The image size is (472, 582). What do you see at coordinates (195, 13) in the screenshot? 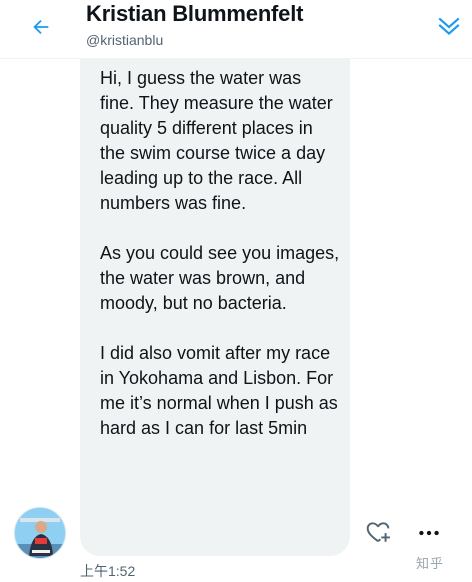
I see `contact-name: Kristian Blummenfelt` at bounding box center [195, 13].